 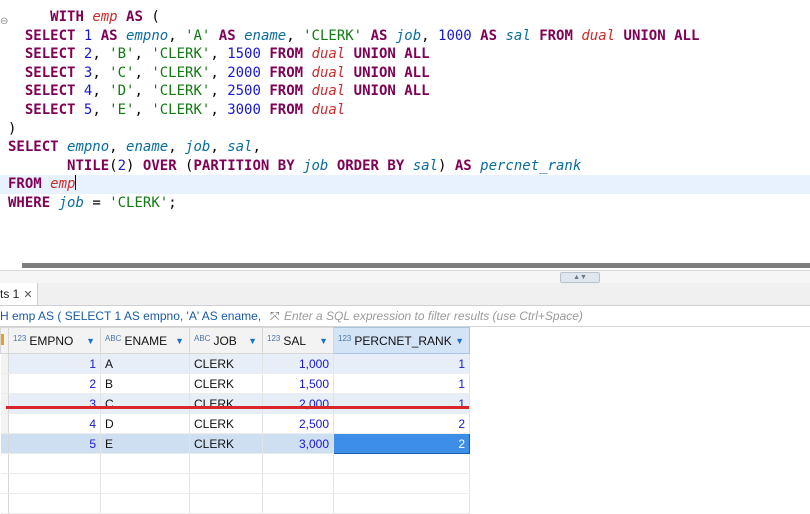 I want to click on table-cell: 1,500, so click(x=298, y=383).